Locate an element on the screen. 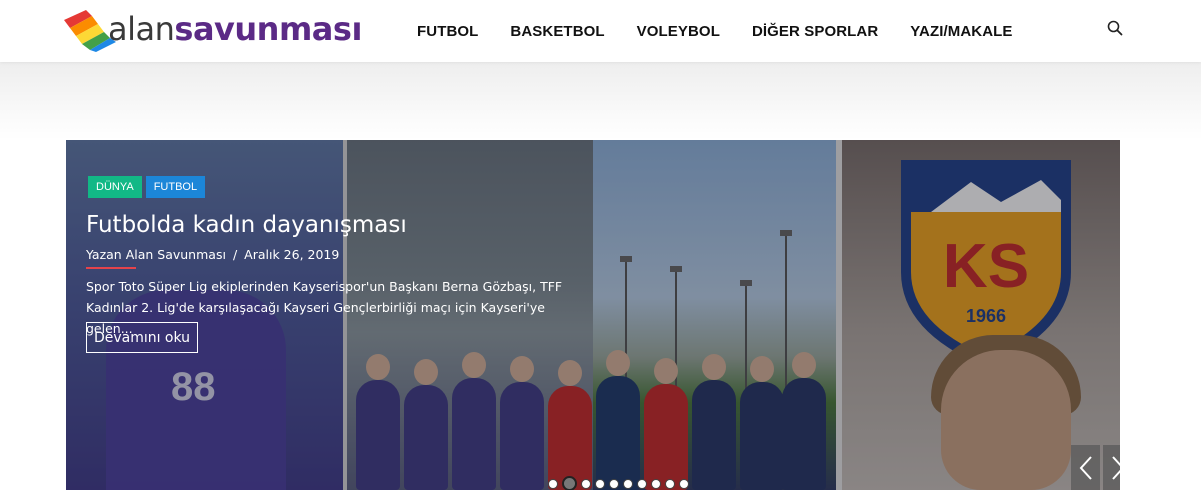 Image resolution: width=1201 pixels, height=502 pixels. chevron-right-icon is located at coordinates (1115, 467).